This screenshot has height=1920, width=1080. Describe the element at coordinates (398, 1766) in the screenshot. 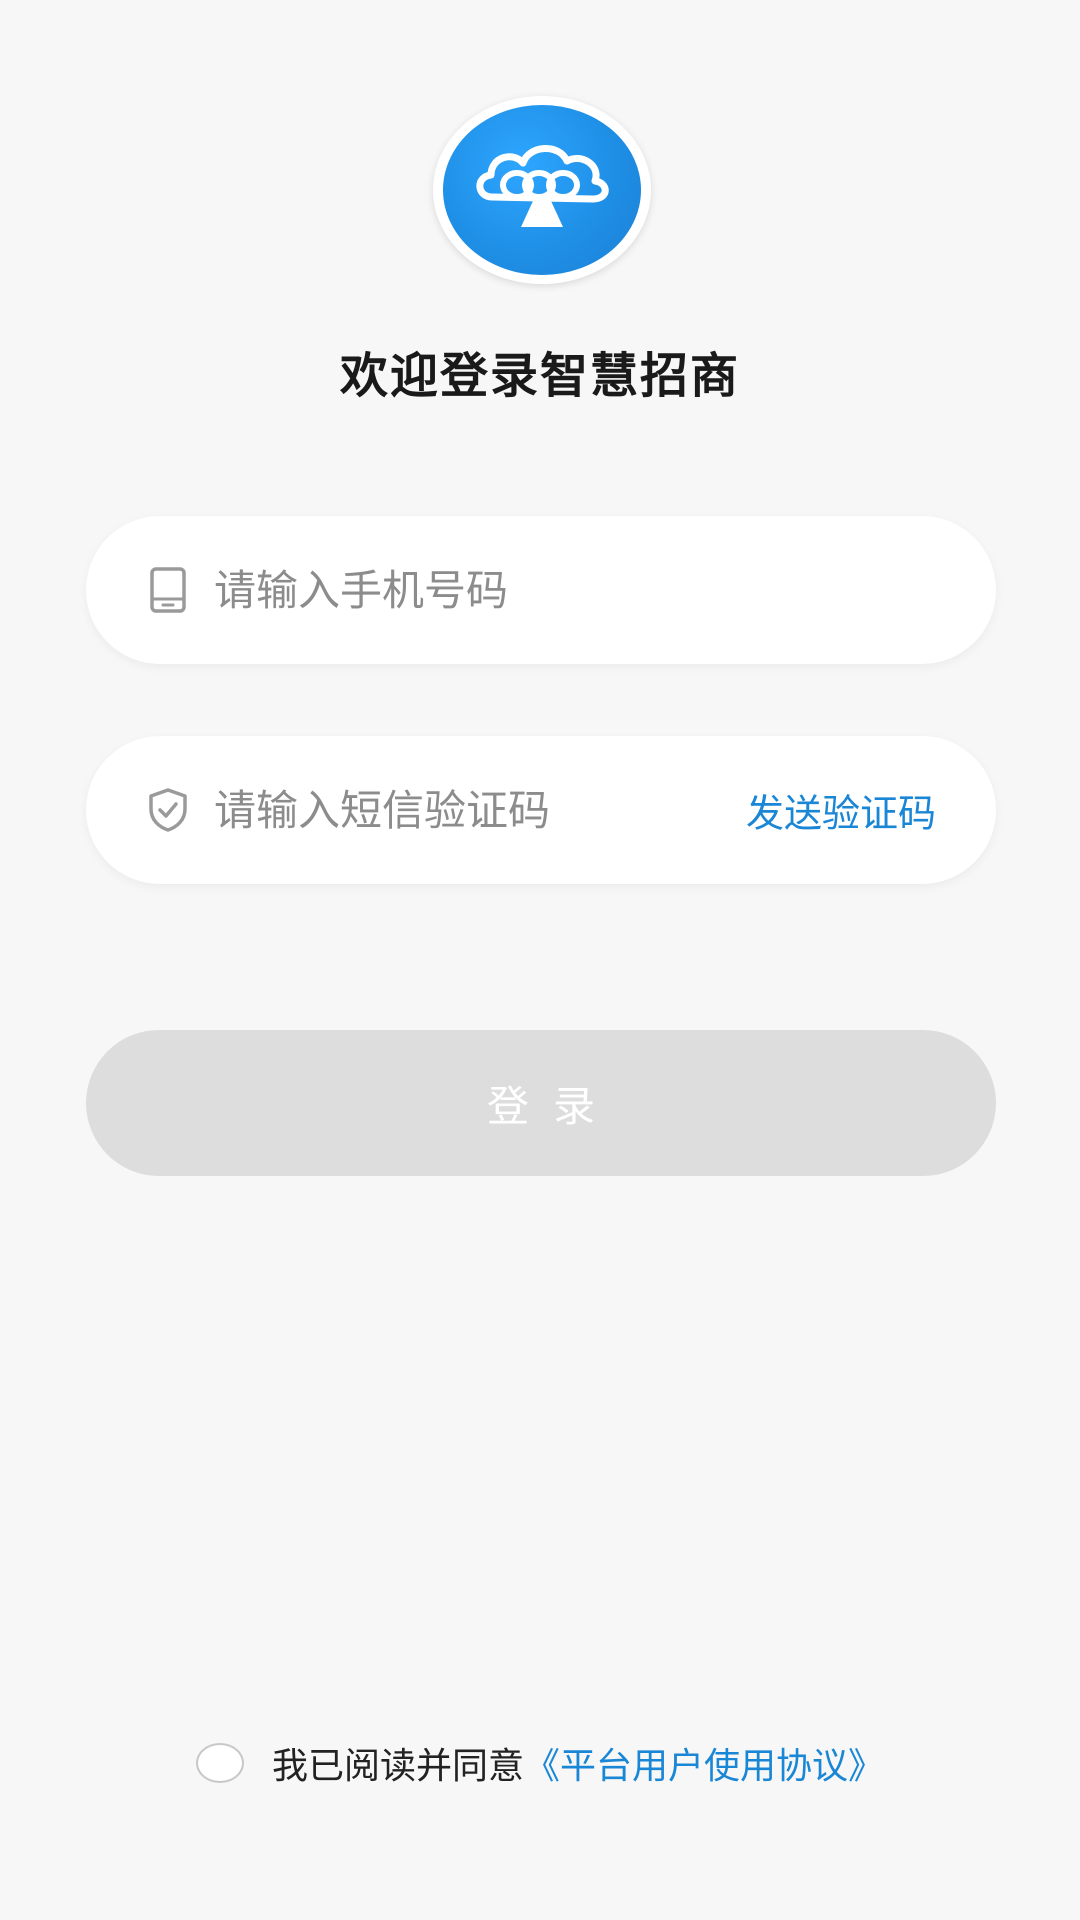

I see `agreement-text: 我已阅读并同意` at that location.